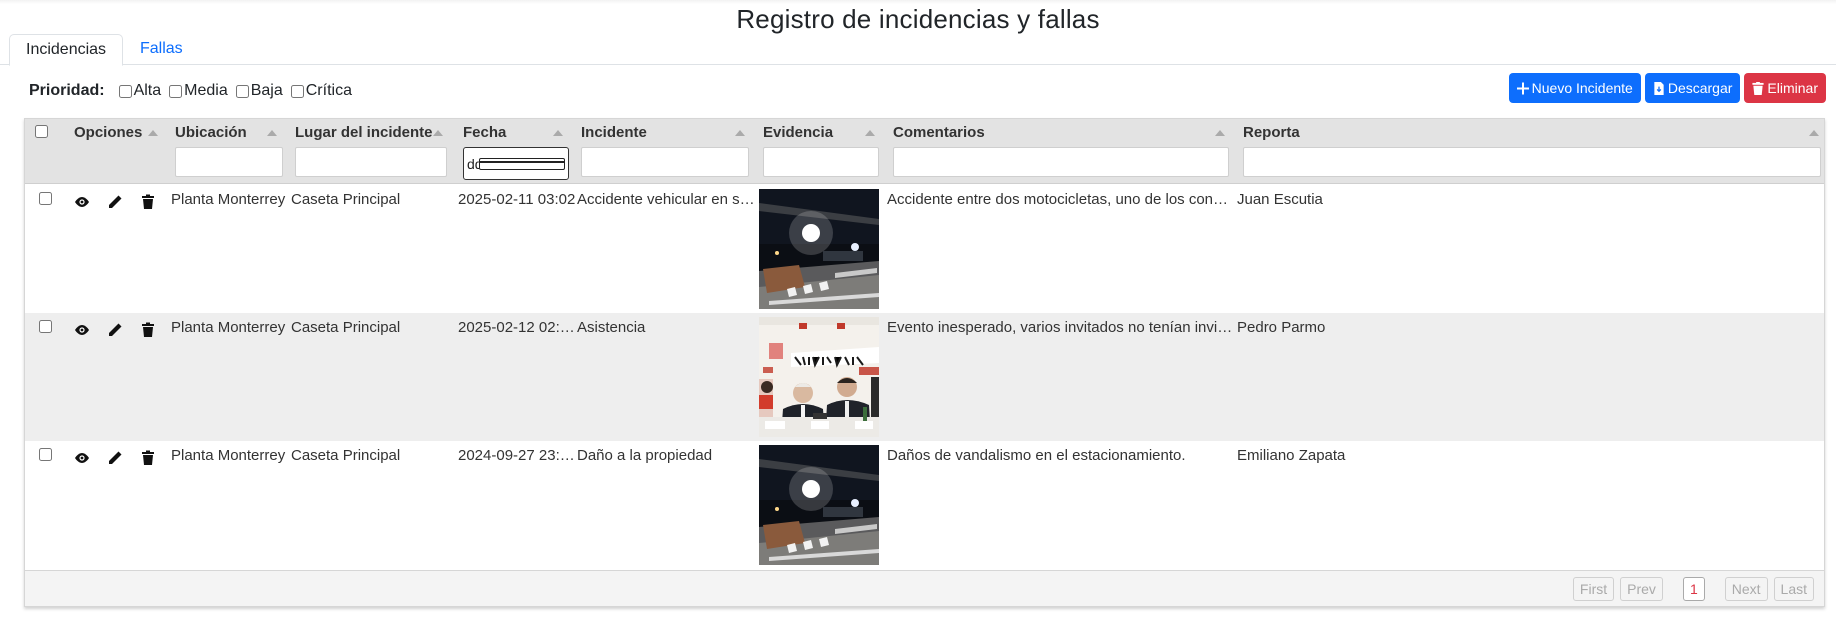  What do you see at coordinates (1532, 162) in the screenshot?
I see `reporter-filter-input` at bounding box center [1532, 162].